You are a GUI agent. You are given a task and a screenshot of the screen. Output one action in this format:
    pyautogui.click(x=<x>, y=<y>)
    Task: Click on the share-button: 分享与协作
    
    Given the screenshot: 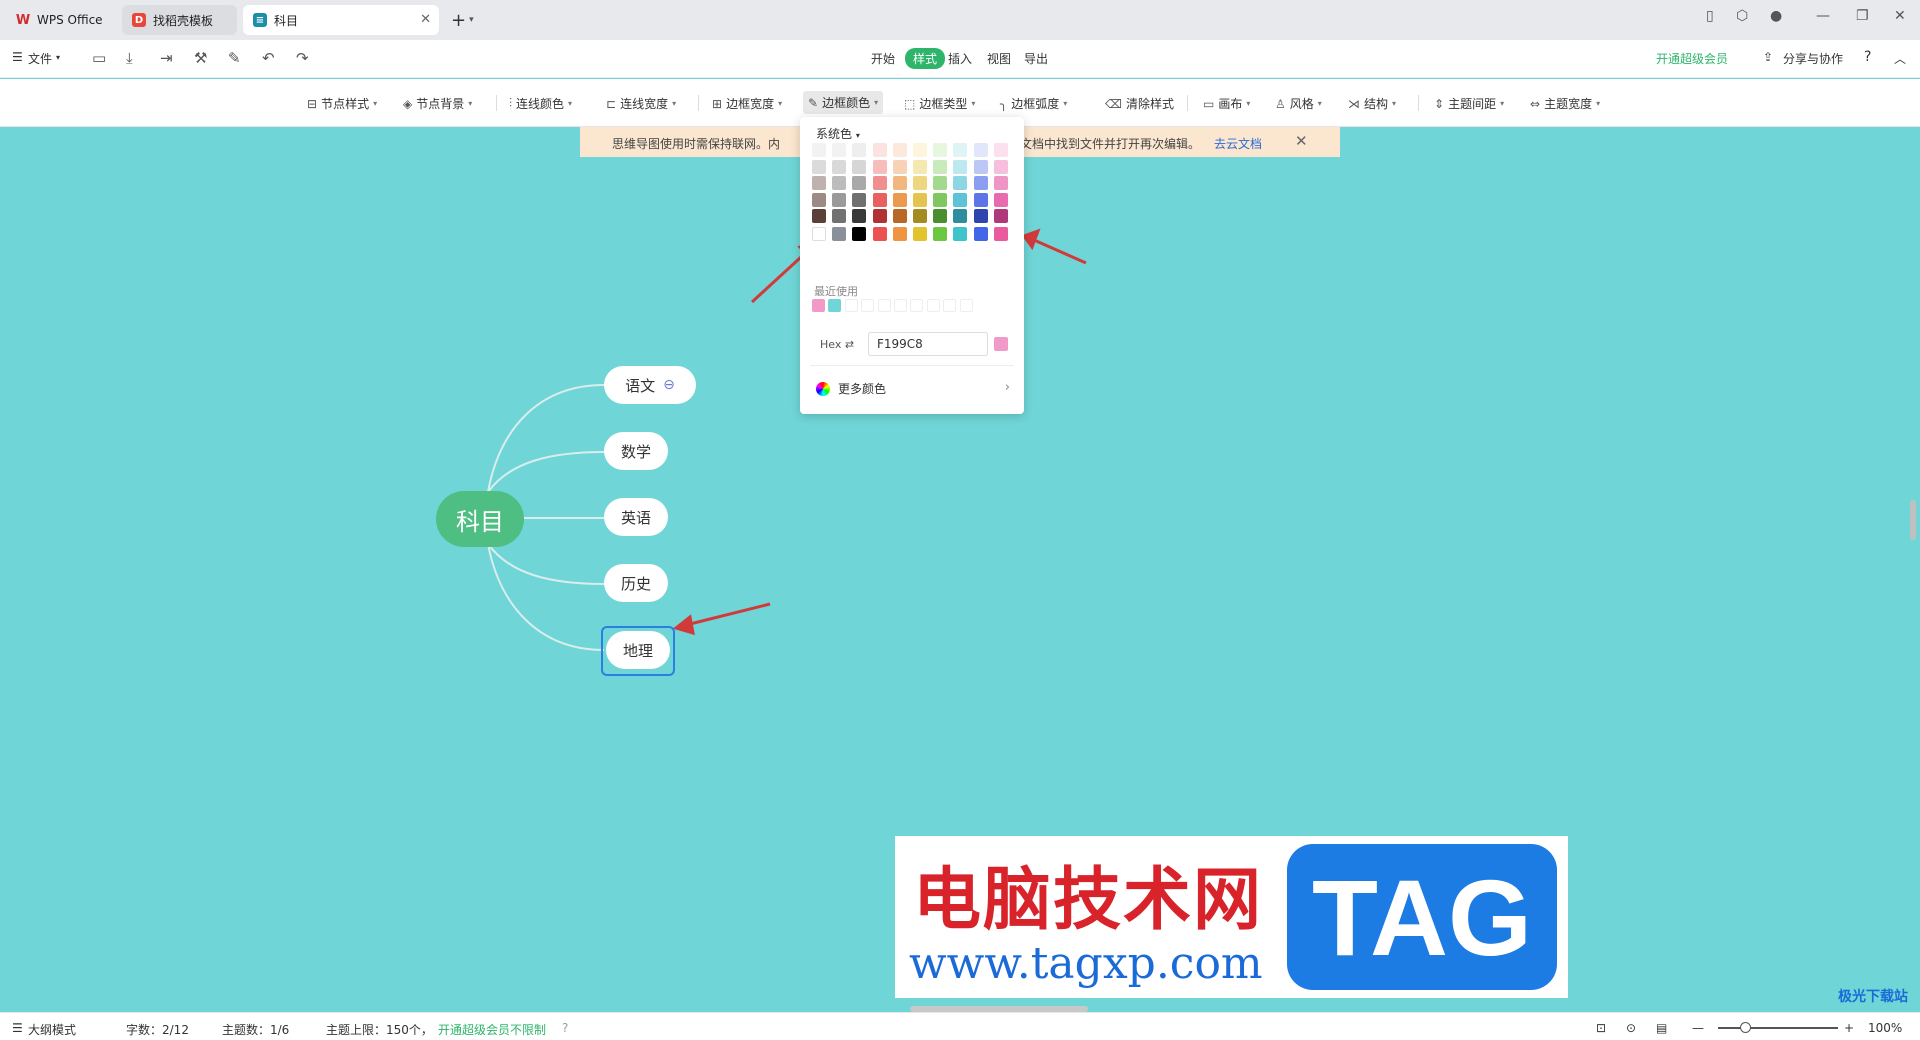 What is the action you would take?
    pyautogui.click(x=1813, y=58)
    